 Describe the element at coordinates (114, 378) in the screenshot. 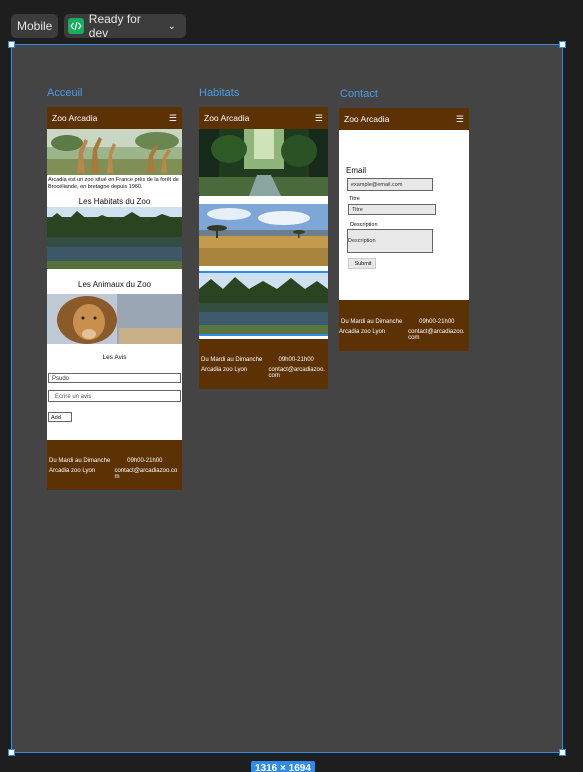

I see `pseudo-input: Psudo` at that location.